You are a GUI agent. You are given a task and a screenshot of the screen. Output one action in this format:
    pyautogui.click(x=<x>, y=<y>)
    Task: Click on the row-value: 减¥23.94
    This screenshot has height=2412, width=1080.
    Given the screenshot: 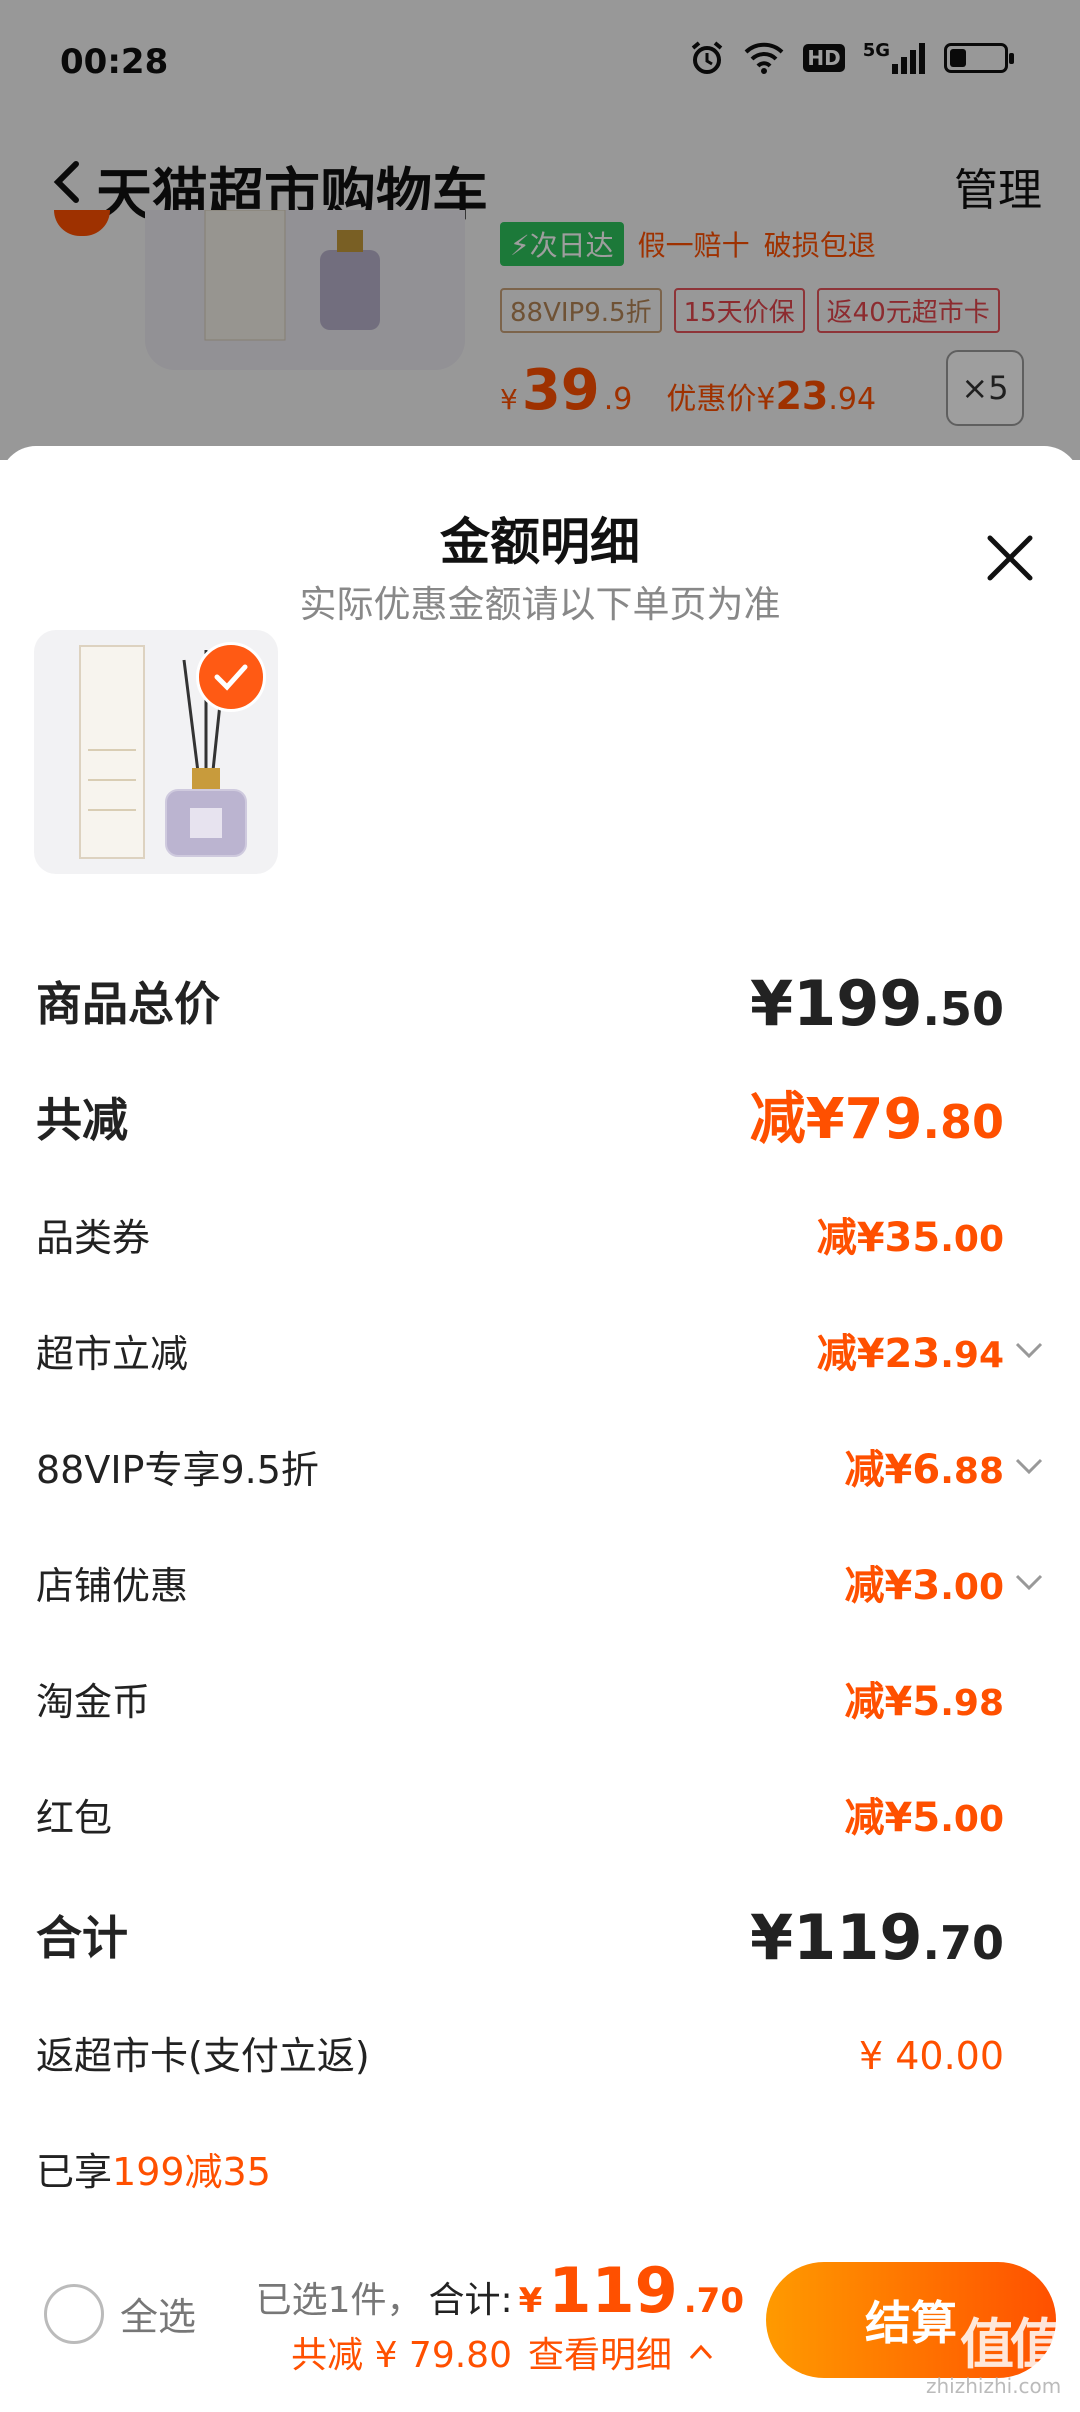 What is the action you would take?
    pyautogui.click(x=910, y=1355)
    